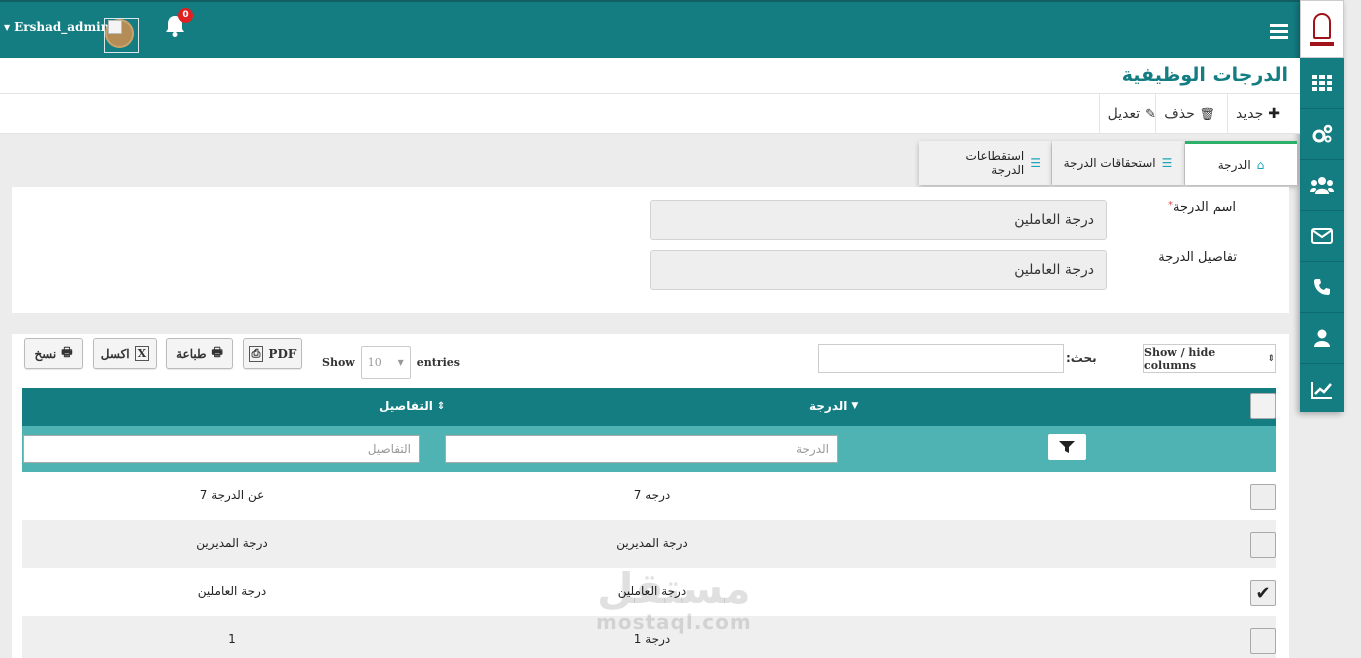  I want to click on pdf-button: ⎙ PDF, so click(272, 353).